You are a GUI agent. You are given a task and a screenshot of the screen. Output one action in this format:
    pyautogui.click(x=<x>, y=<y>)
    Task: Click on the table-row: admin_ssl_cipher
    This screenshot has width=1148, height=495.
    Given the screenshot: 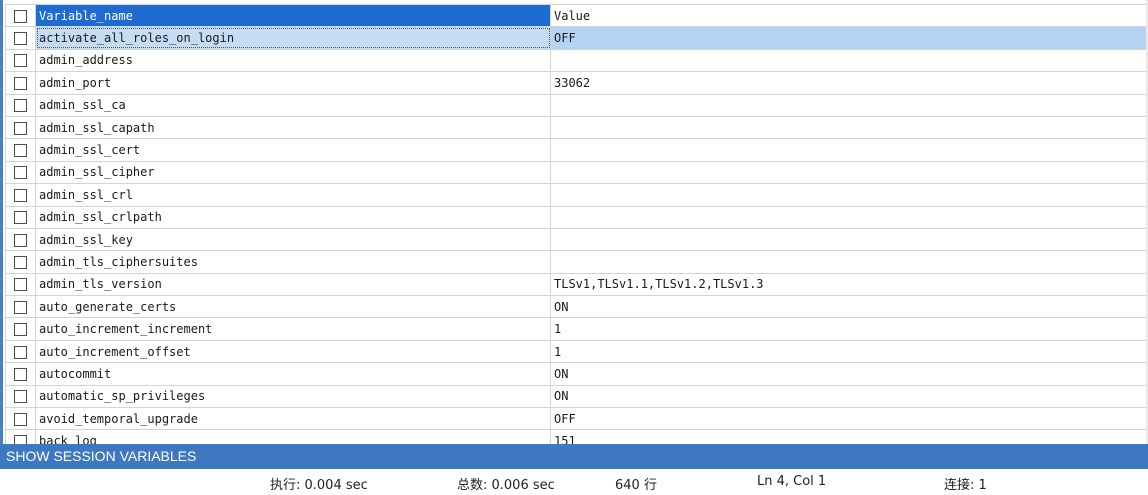 What is the action you would take?
    pyautogui.click(x=576, y=172)
    